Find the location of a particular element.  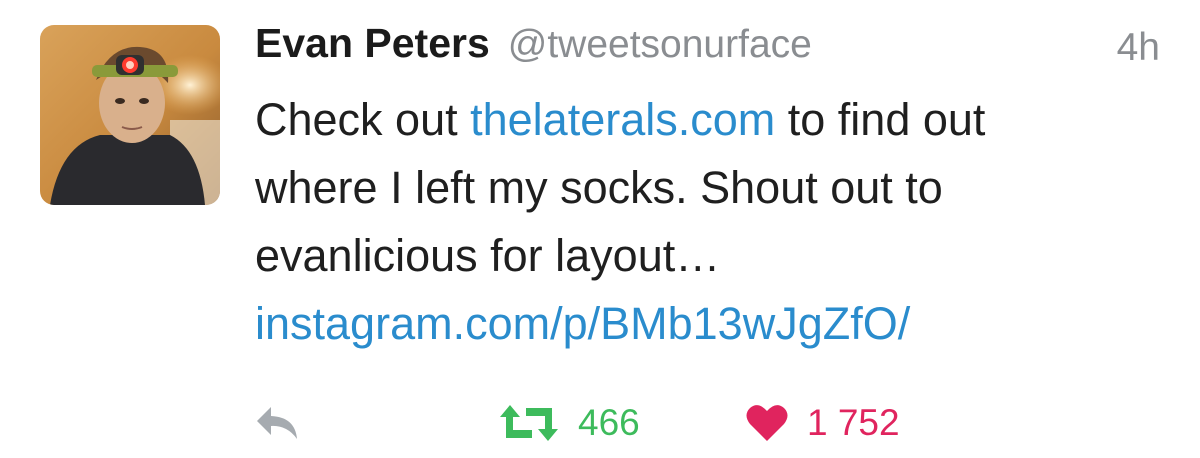

tweet-actions: 466 1 752 is located at coordinates (705, 423).